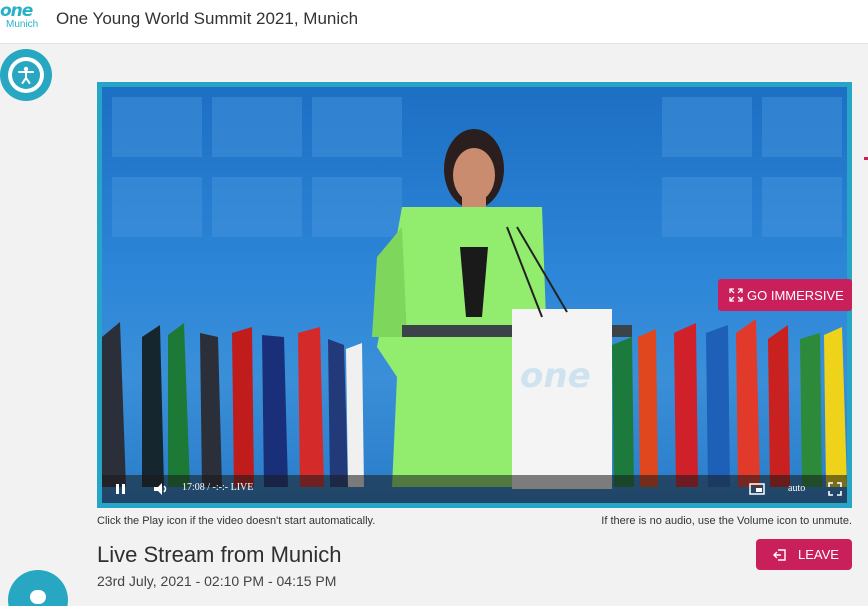  What do you see at coordinates (219, 554) in the screenshot?
I see `stream-title: Live Stream from Munich` at bounding box center [219, 554].